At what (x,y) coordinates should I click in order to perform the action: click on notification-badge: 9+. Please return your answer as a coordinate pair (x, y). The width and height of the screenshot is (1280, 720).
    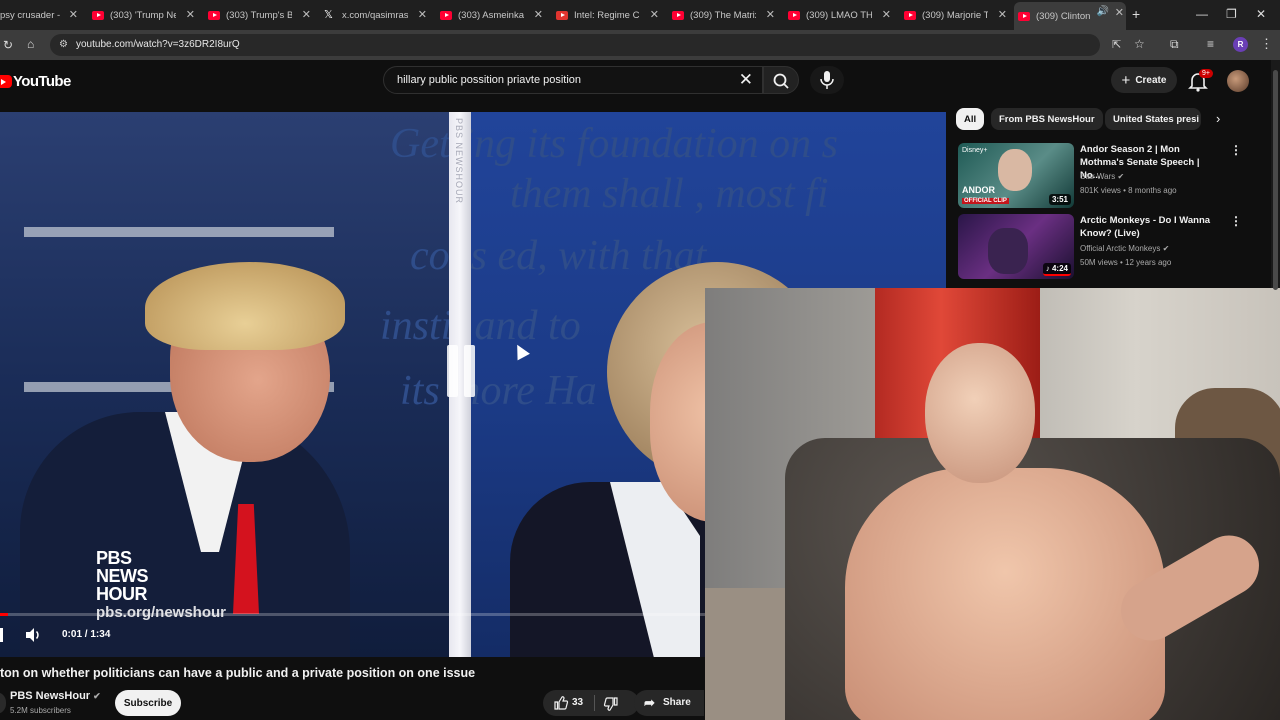
    Looking at the image, I should click on (1206, 73).